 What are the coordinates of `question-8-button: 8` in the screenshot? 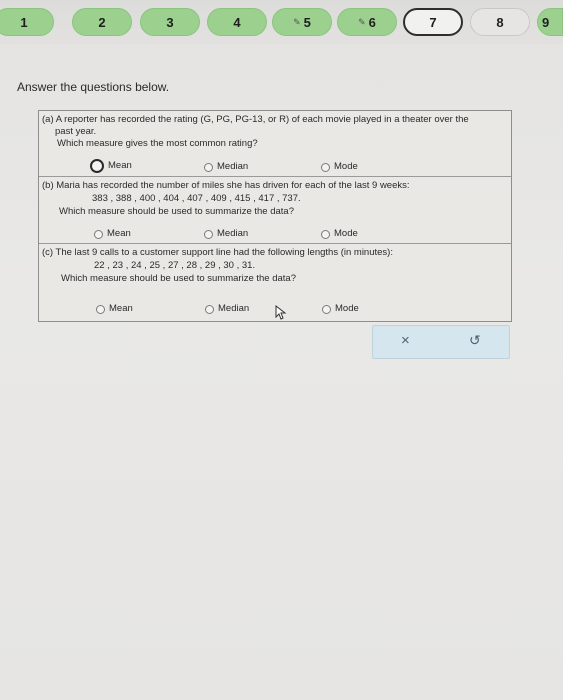 It's located at (500, 22).